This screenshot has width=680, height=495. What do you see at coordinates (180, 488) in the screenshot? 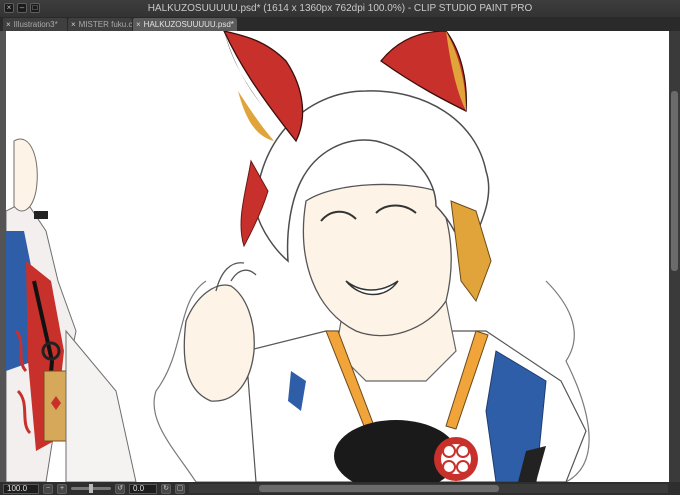
I see `fit-icon: ▢` at bounding box center [180, 488].